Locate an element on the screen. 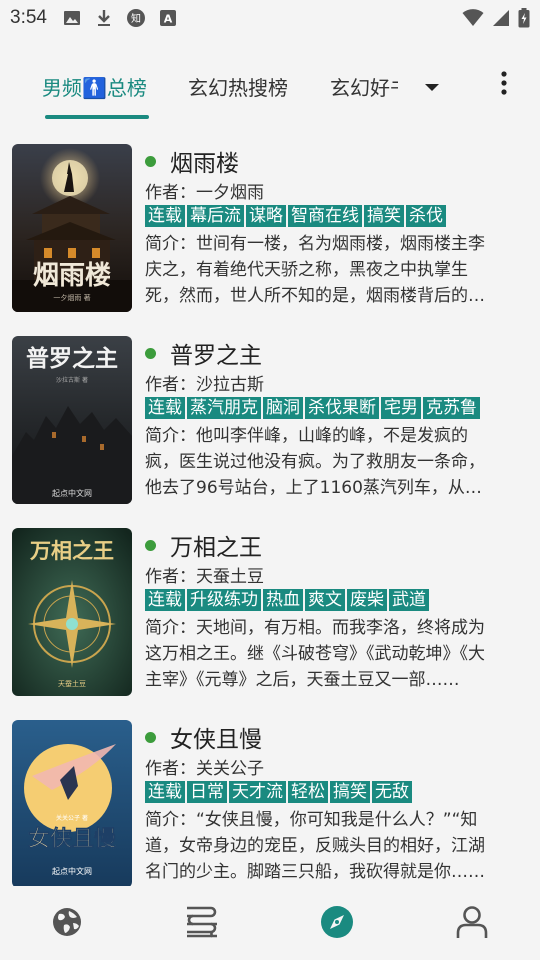 Image resolution: width=540 pixels, height=960 pixels. book-title: 万相之王 is located at coordinates (216, 545).